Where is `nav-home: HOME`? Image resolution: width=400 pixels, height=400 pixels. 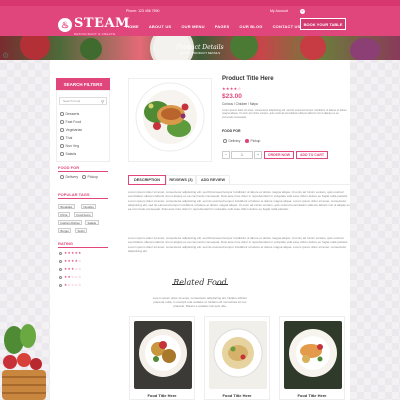 nav-home: HOME is located at coordinates (132, 26).